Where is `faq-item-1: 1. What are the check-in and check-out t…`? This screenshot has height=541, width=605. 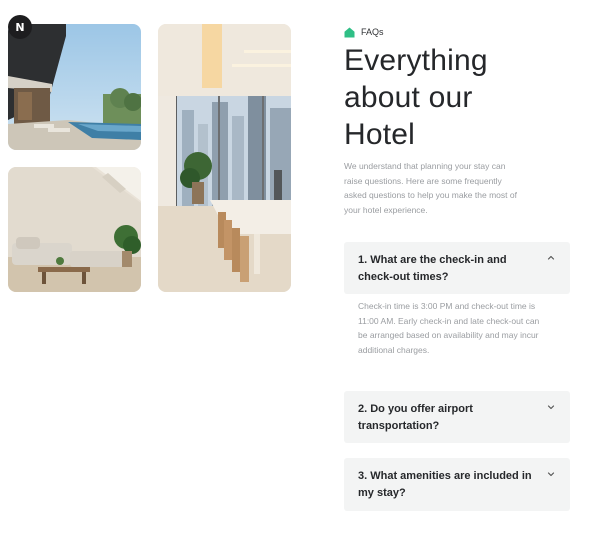 faq-item-1: 1. What are the check-in and check-out t… is located at coordinates (457, 268).